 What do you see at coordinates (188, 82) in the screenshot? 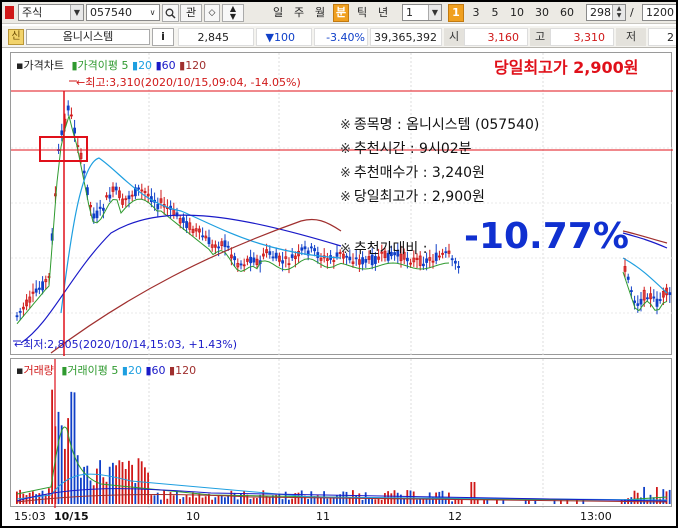
I see `high-marker: ←최고:3,310(2020/10/15,09:04, -14.05%)` at bounding box center [188, 82].